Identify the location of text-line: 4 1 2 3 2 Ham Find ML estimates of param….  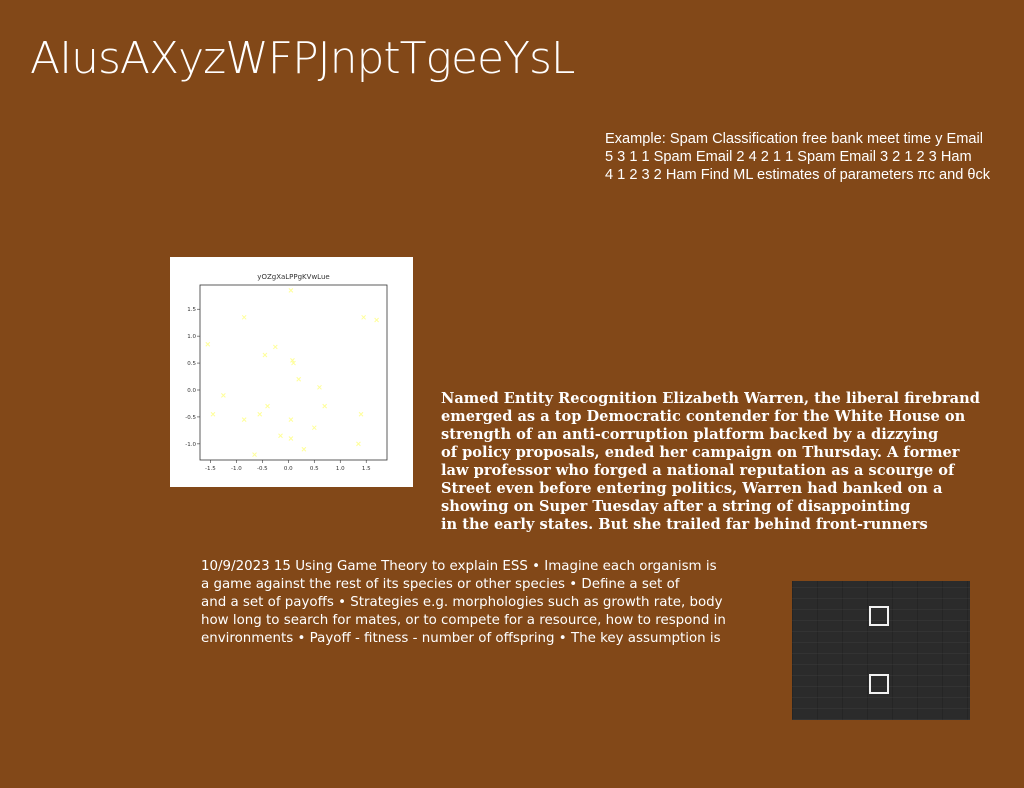
(798, 175).